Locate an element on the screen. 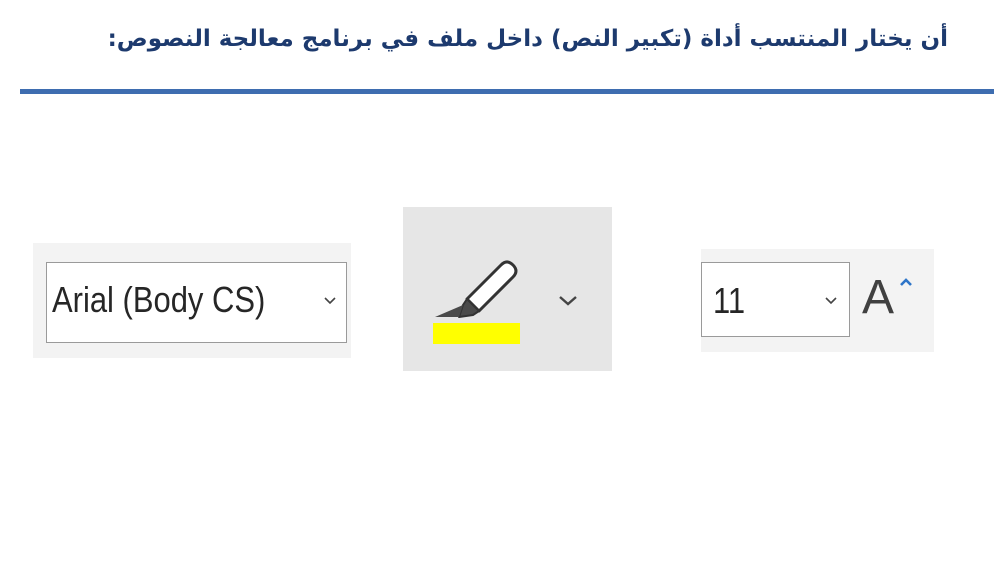 Image resolution: width=1000 pixels, height=562 pixels. grow-font-button: A is located at coordinates (889, 299).